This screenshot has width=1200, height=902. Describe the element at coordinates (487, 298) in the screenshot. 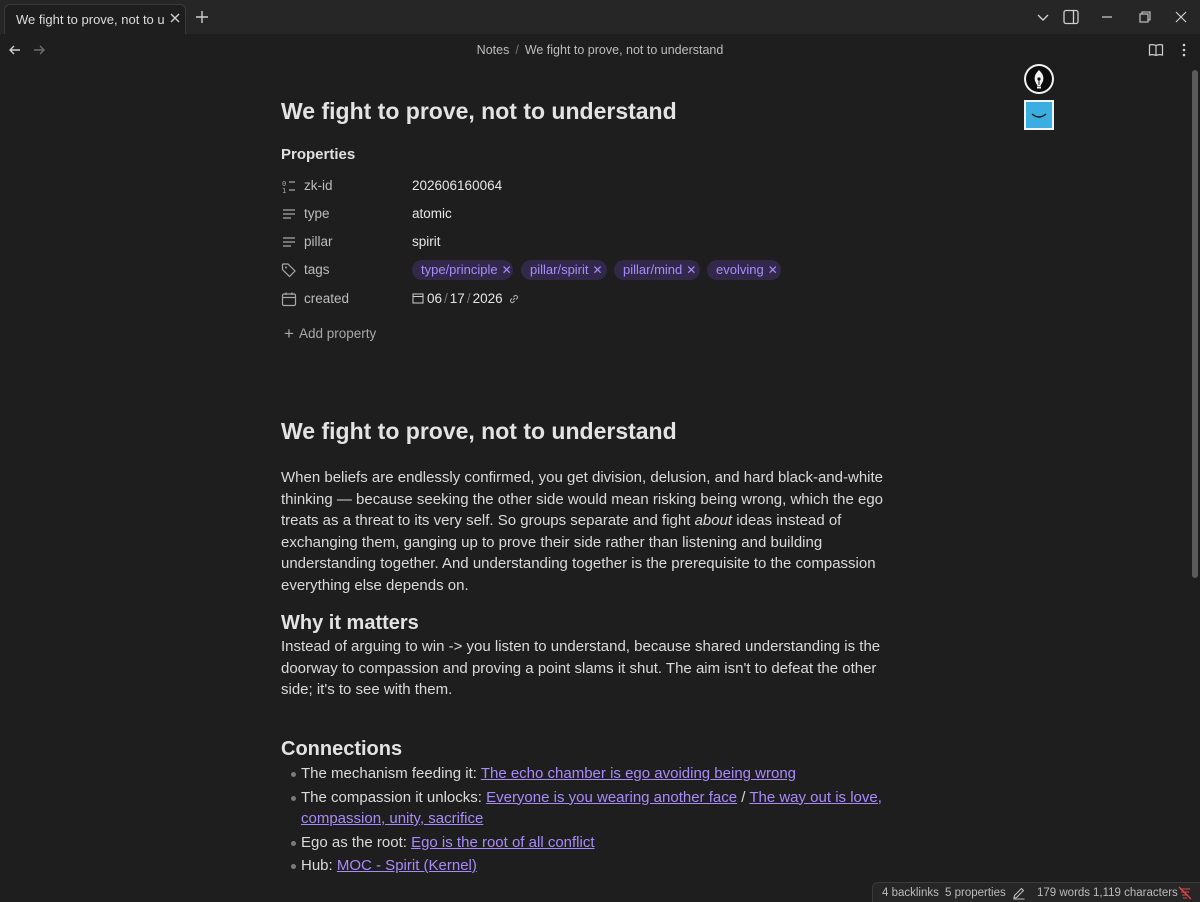

I see `date-year: 2026` at that location.